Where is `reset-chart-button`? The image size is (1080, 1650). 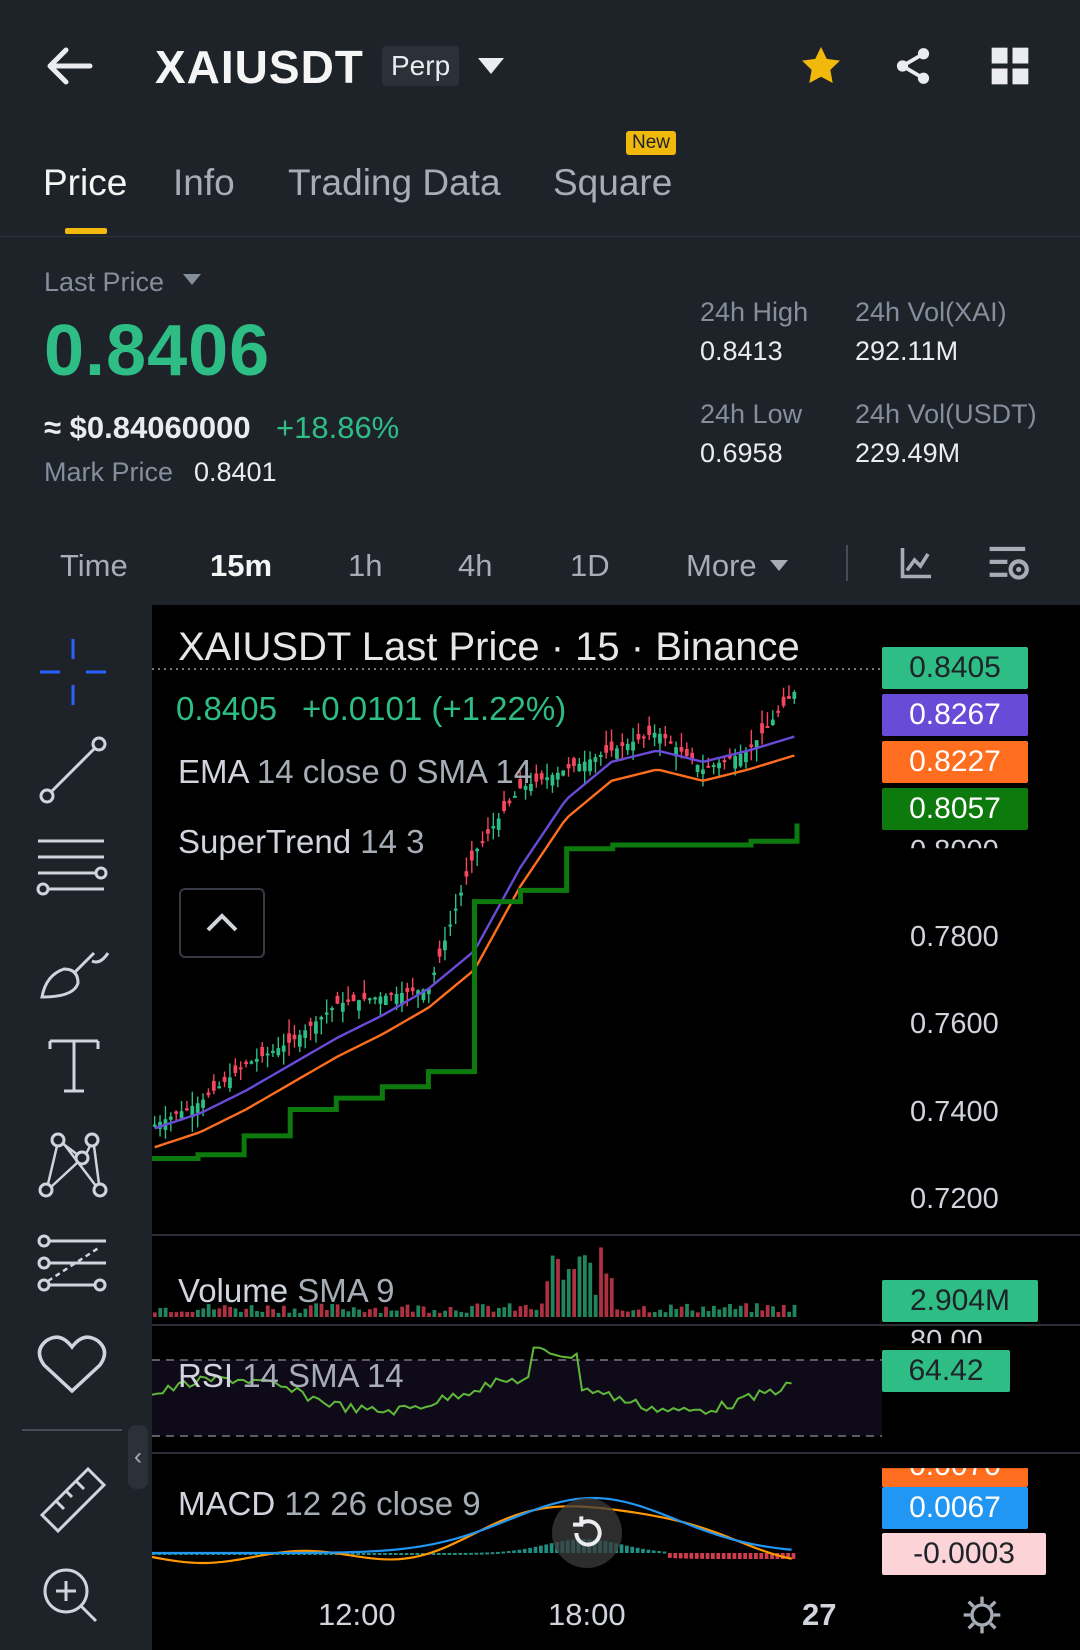
reset-chart-button is located at coordinates (587, 1533).